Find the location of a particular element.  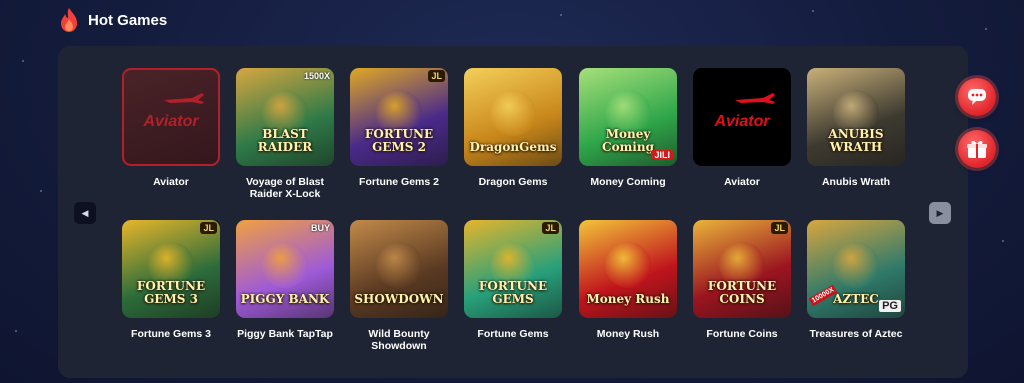

game-card: FORTUNE GEMS 2 JL Fortune Gems 2 is located at coordinates (399, 128).